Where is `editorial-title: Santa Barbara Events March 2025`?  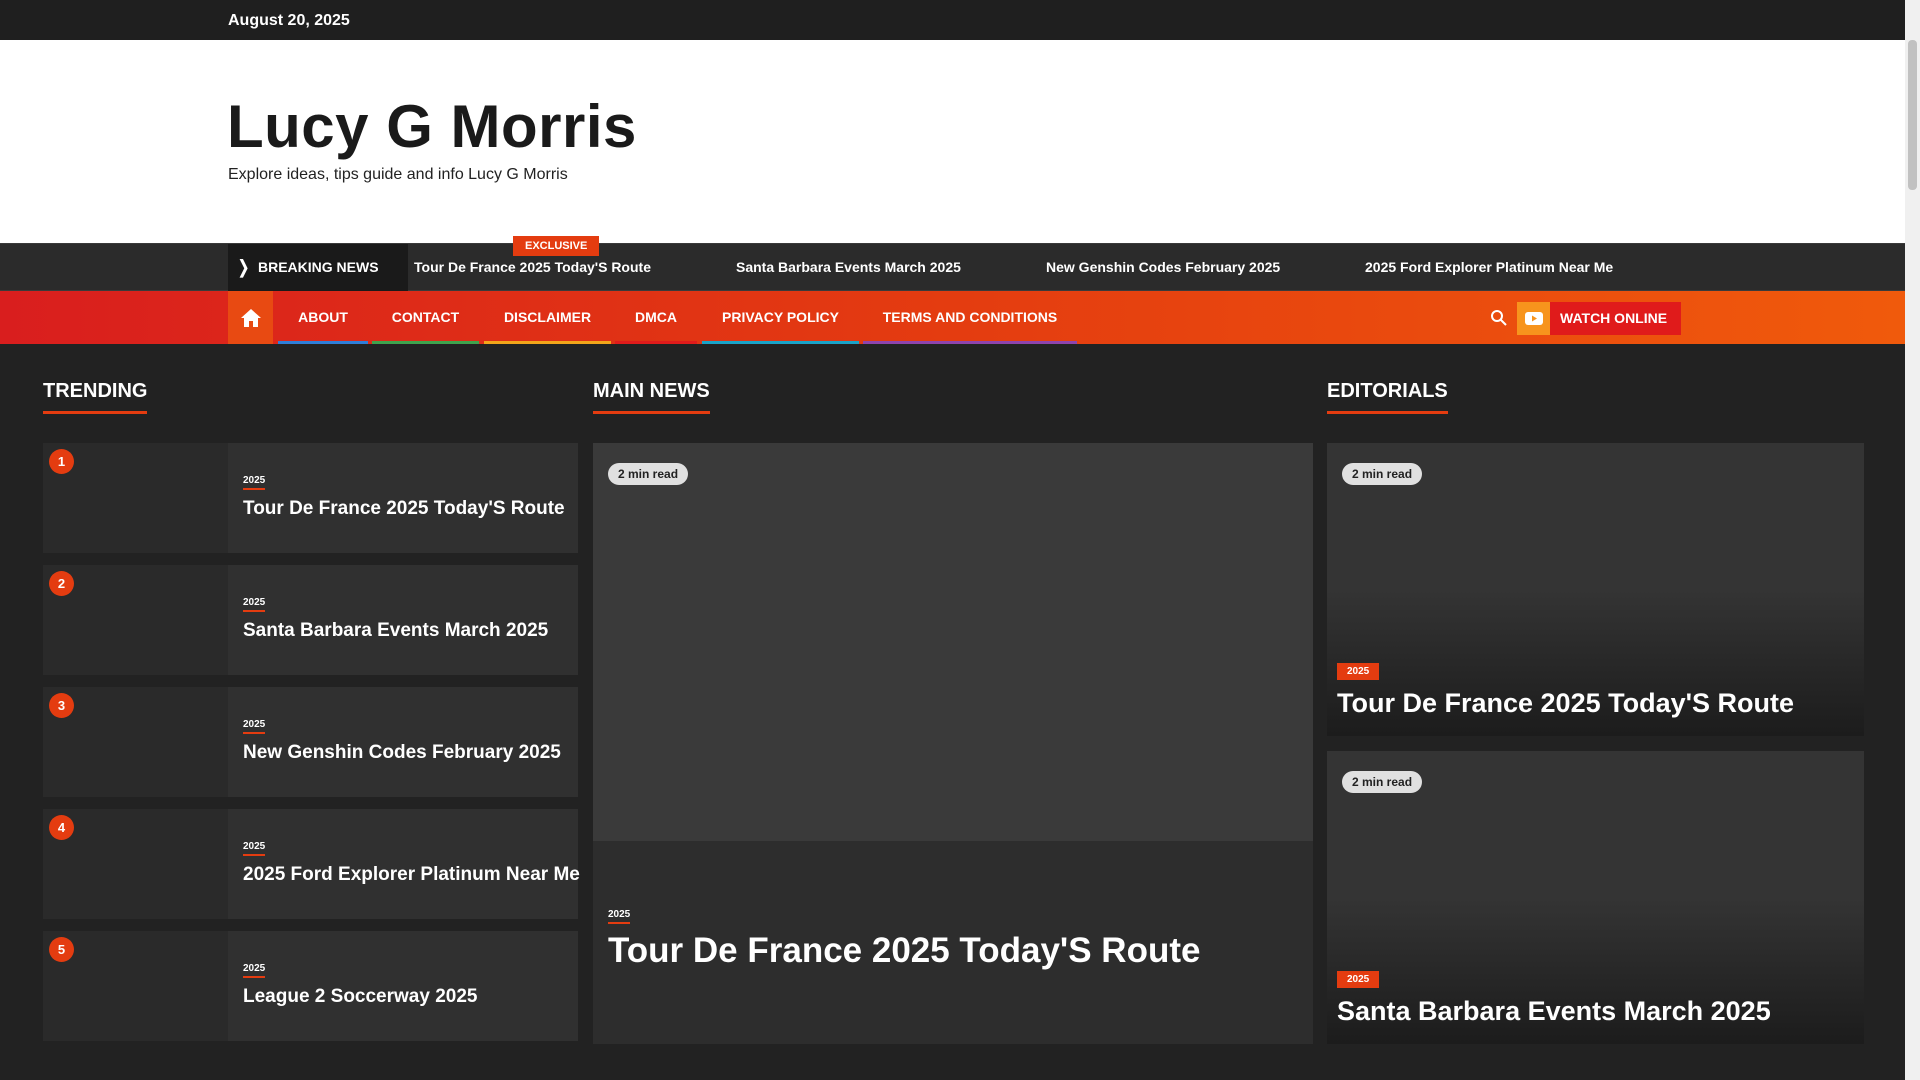
editorial-title: Santa Barbara Events March 2025 is located at coordinates (1554, 1011).